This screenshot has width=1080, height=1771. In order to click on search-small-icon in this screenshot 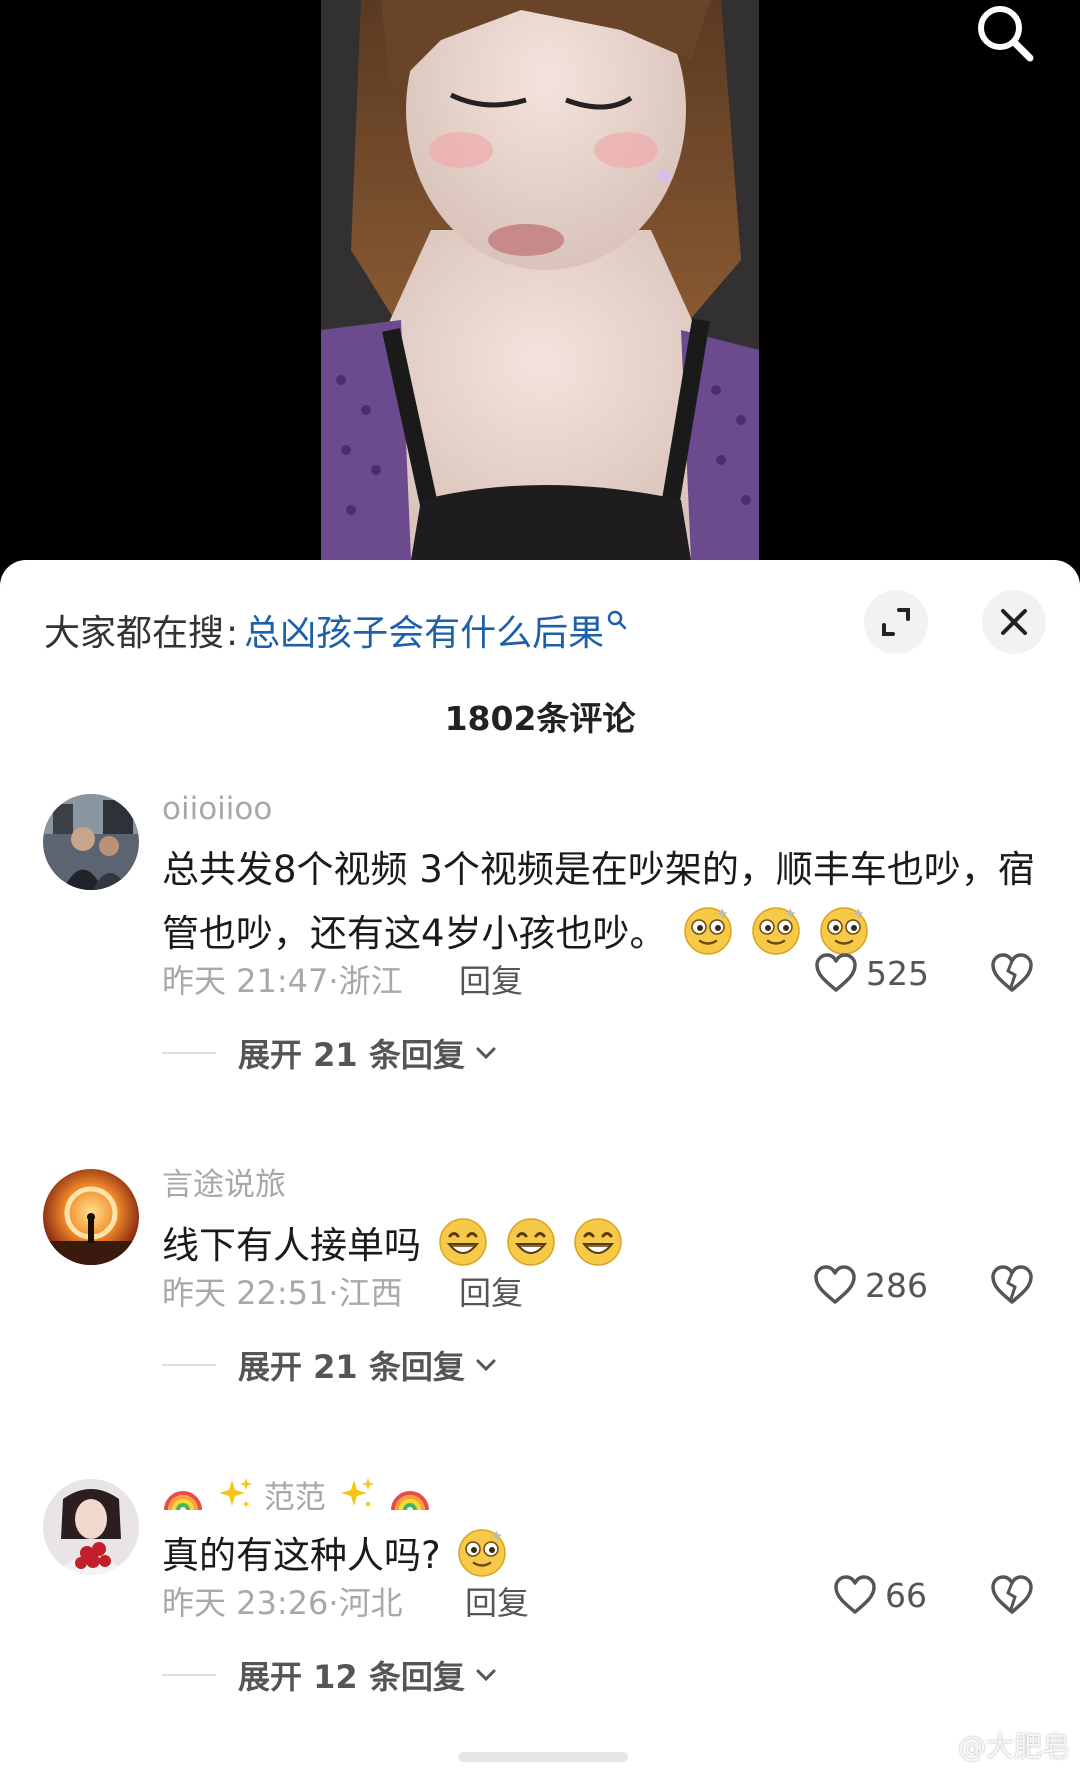, I will do `click(617, 614)`.